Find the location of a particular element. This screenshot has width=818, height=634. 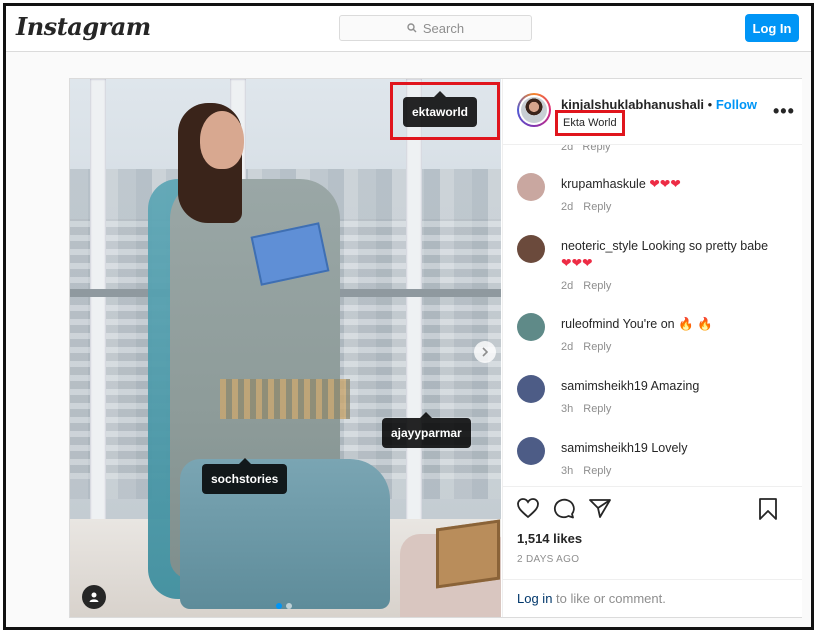

bookmark-icon is located at coordinates (768, 509).